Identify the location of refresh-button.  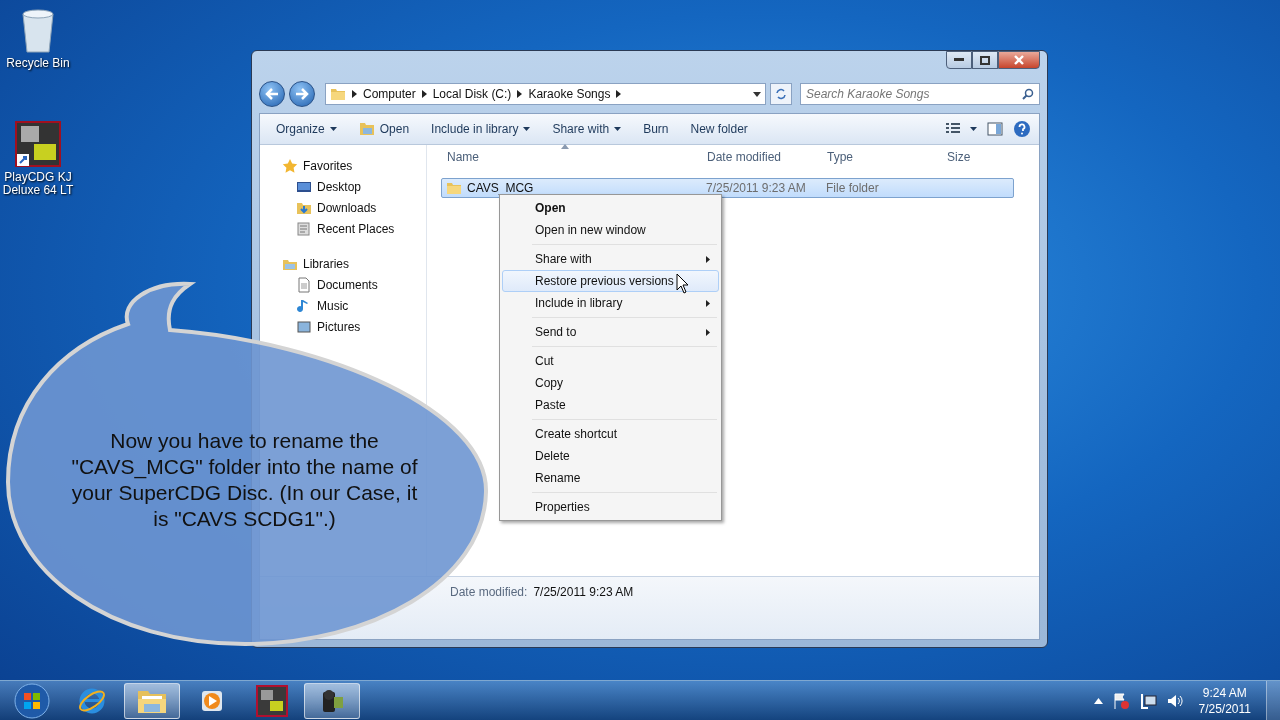
(781, 94).